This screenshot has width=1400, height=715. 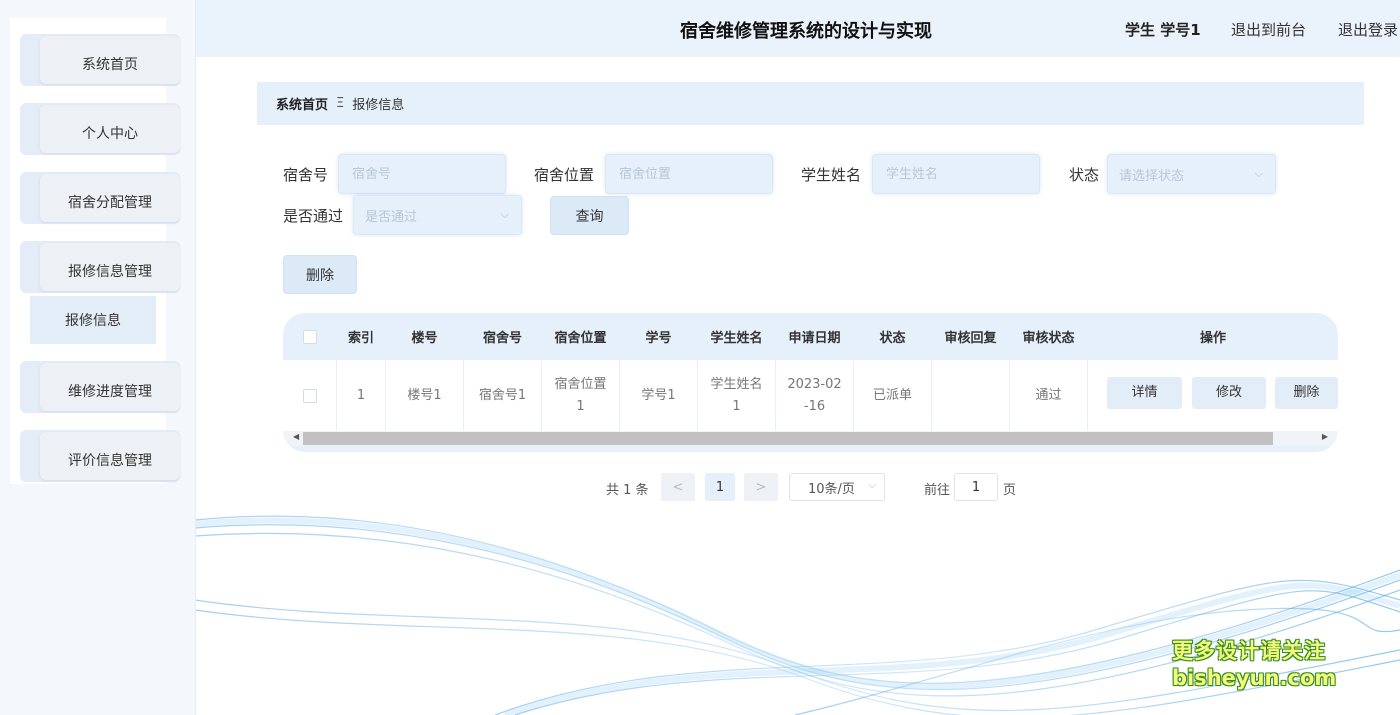 I want to click on sidebar-item-label: 评价信息管理, so click(x=110, y=461).